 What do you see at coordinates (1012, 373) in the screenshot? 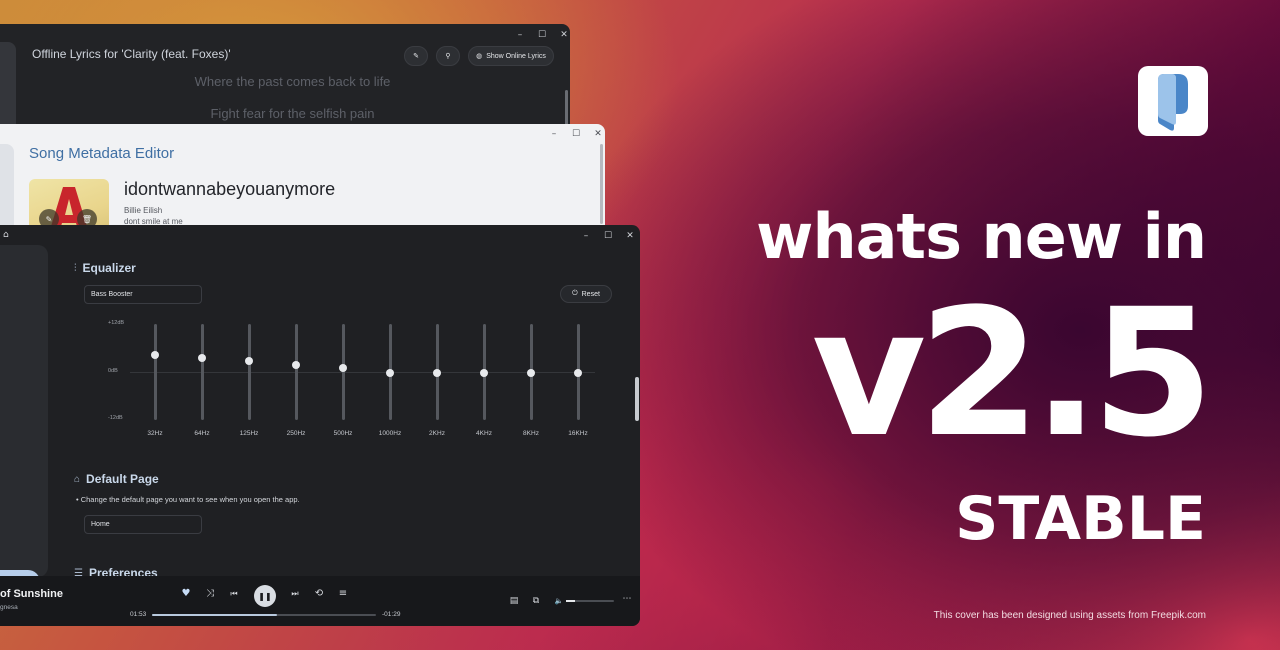
I see `promo-version: v2.5` at bounding box center [1012, 373].